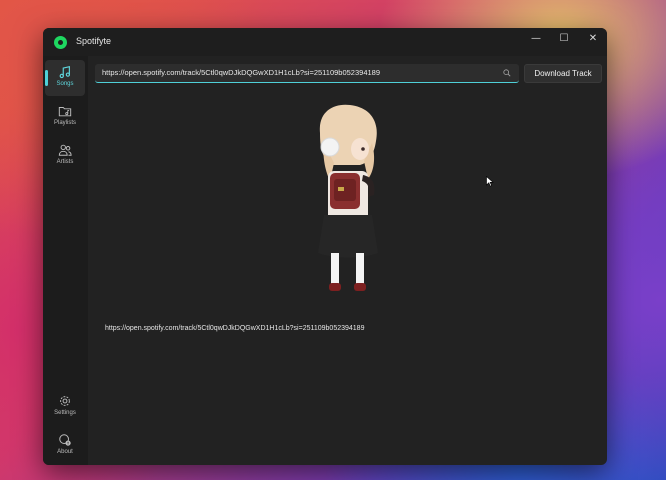 This screenshot has width=666, height=480. I want to click on sidebar-item-label: About, so click(65, 452).